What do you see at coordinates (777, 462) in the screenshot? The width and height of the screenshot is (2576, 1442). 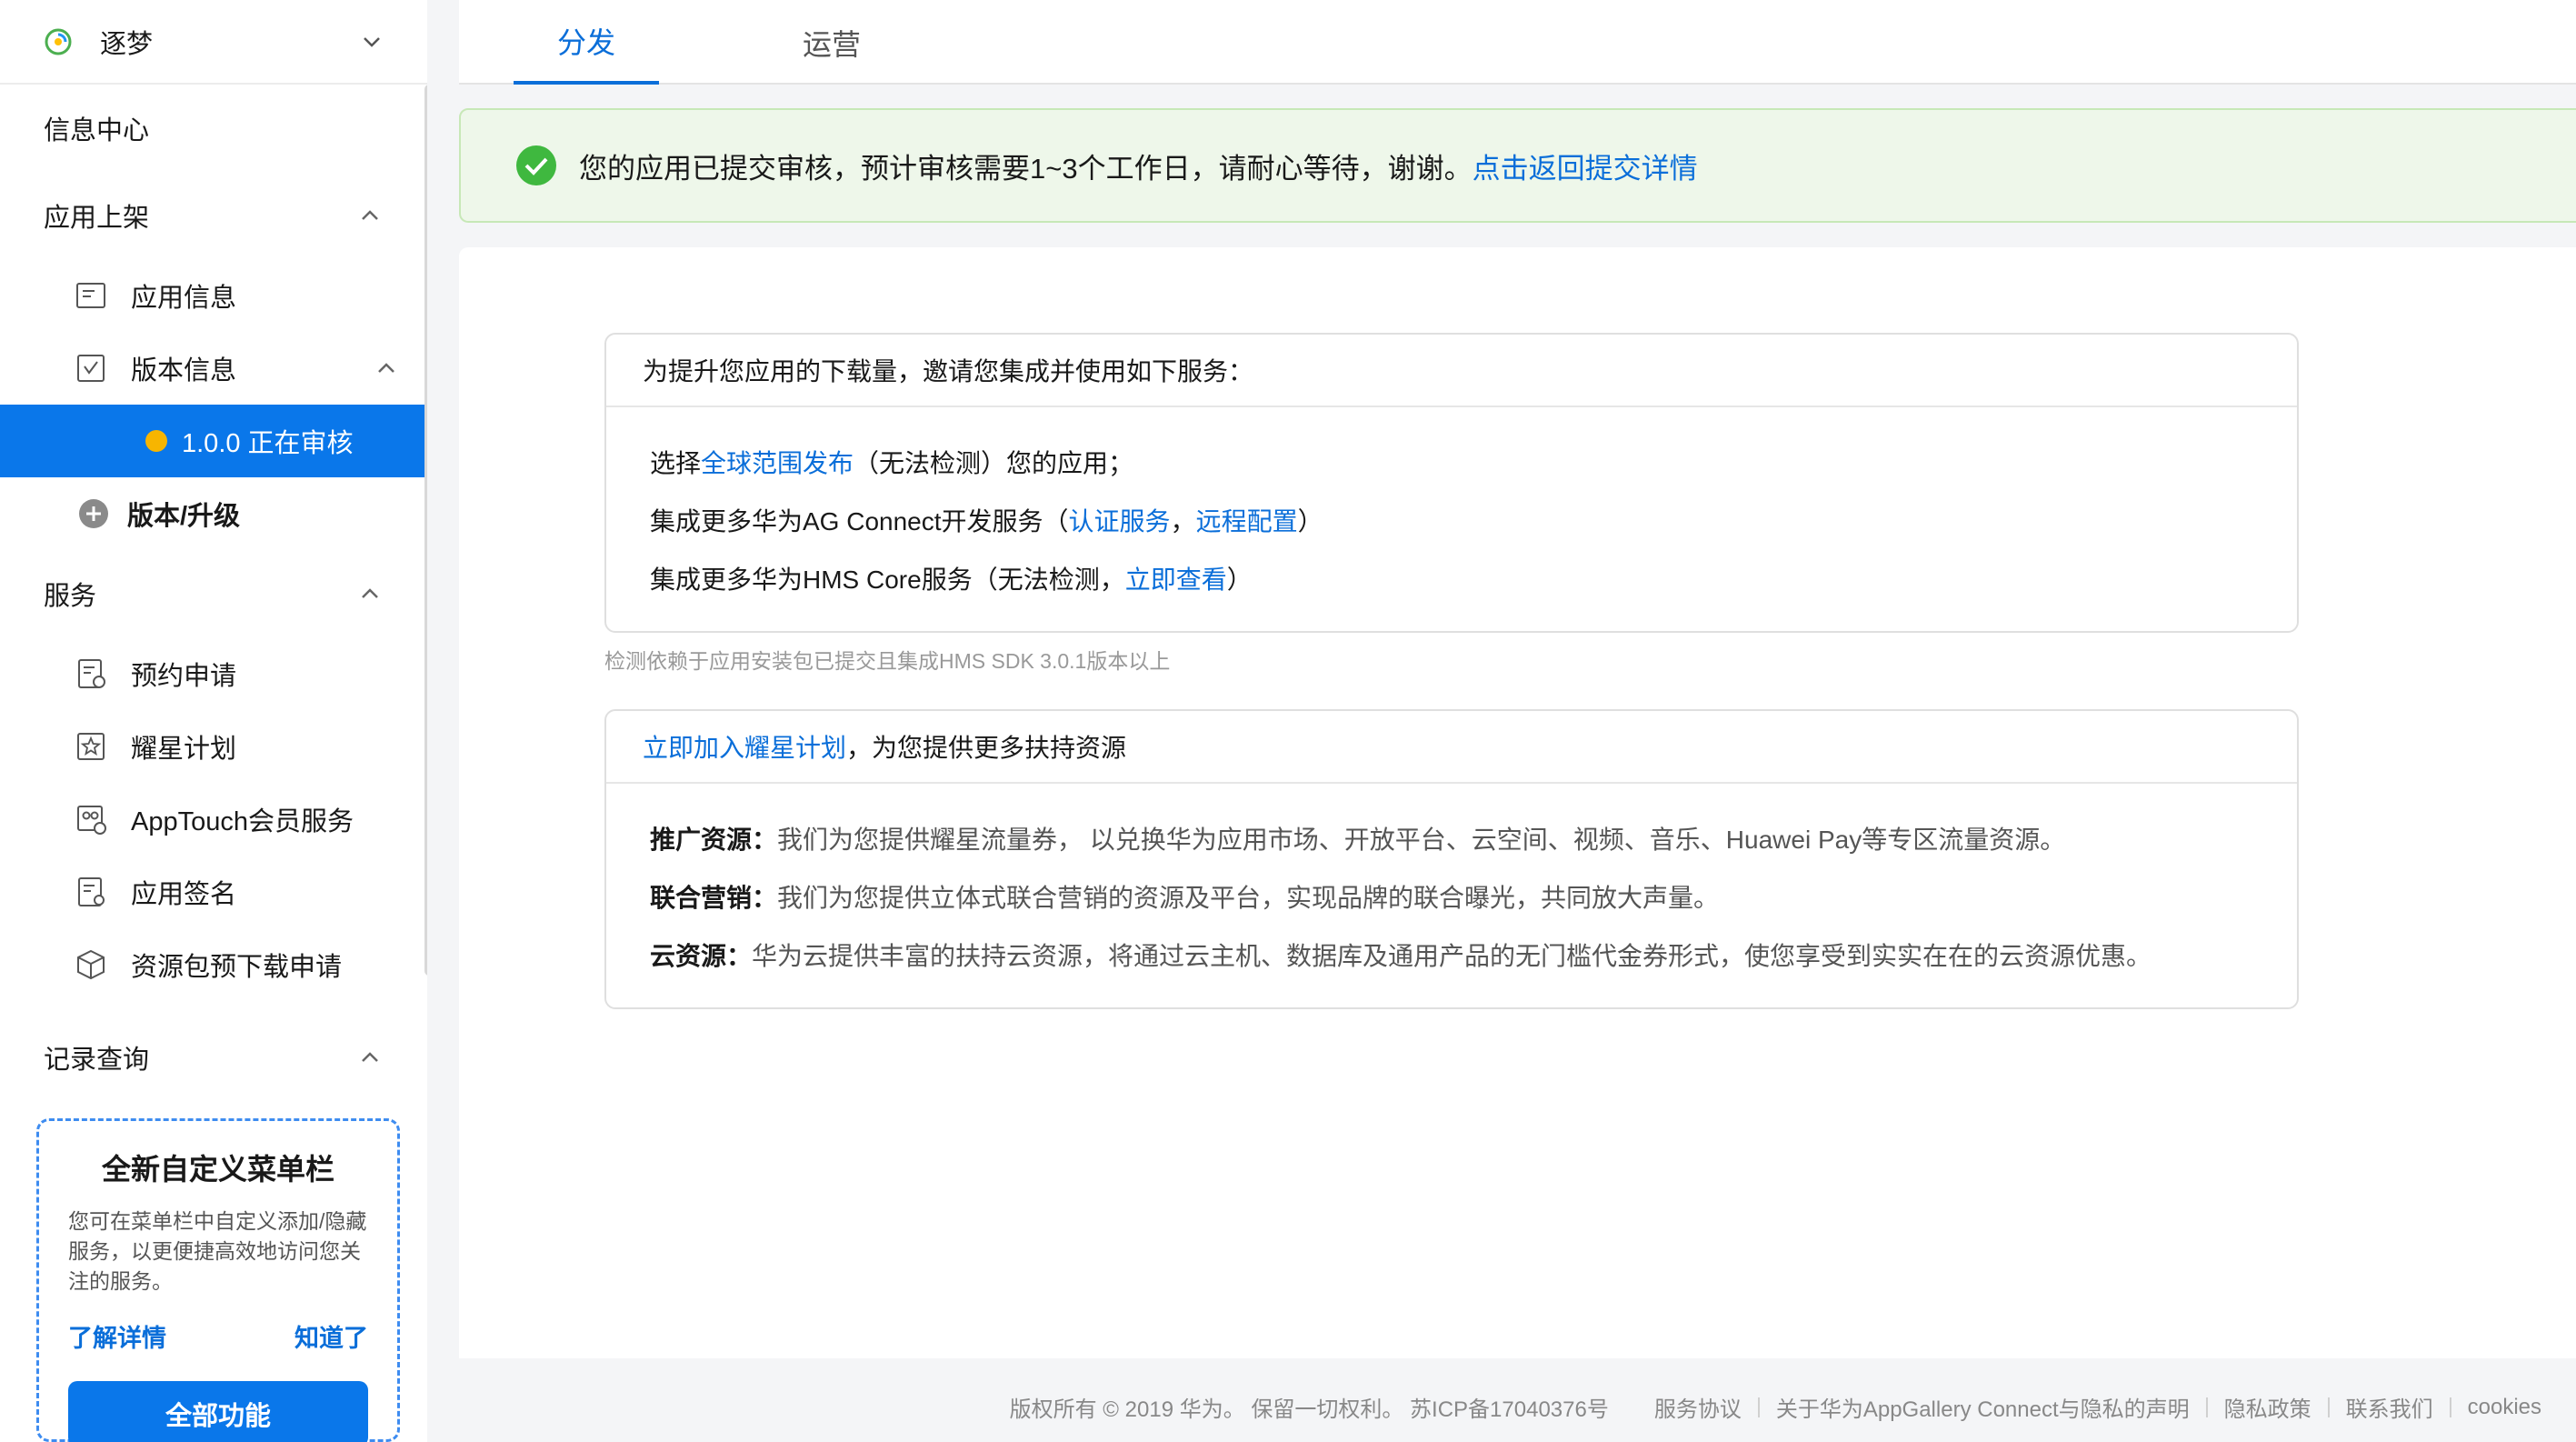 I see `global-release-link: 全球范围发布` at bounding box center [777, 462].